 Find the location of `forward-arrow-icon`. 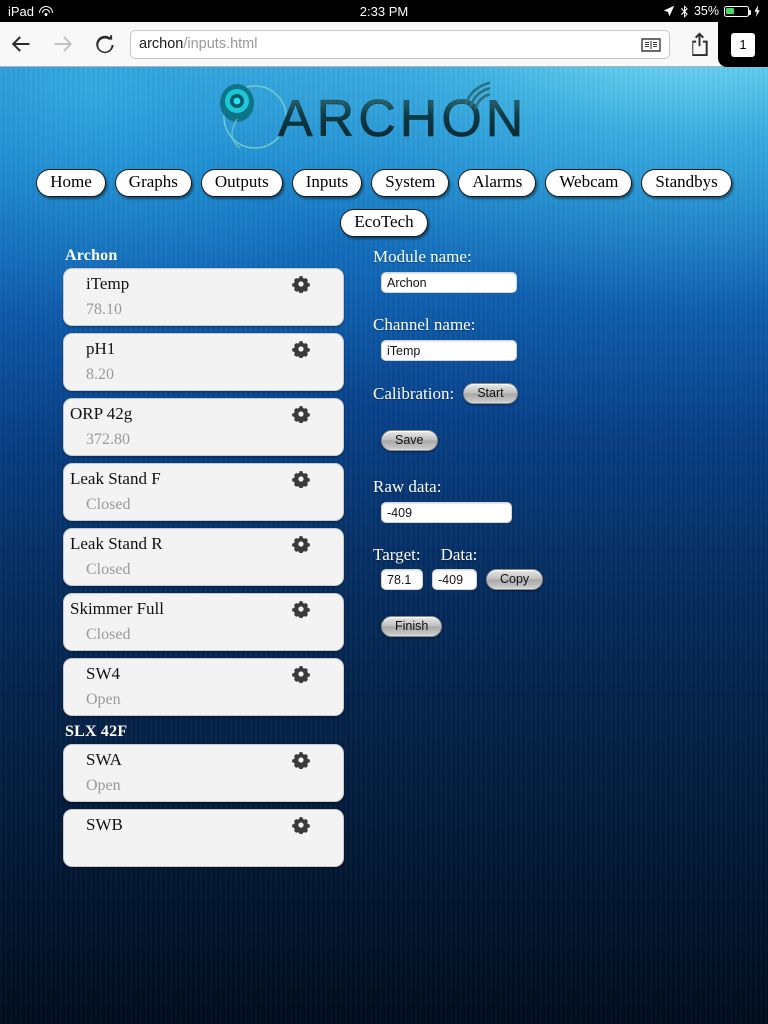

forward-arrow-icon is located at coordinates (63, 44).